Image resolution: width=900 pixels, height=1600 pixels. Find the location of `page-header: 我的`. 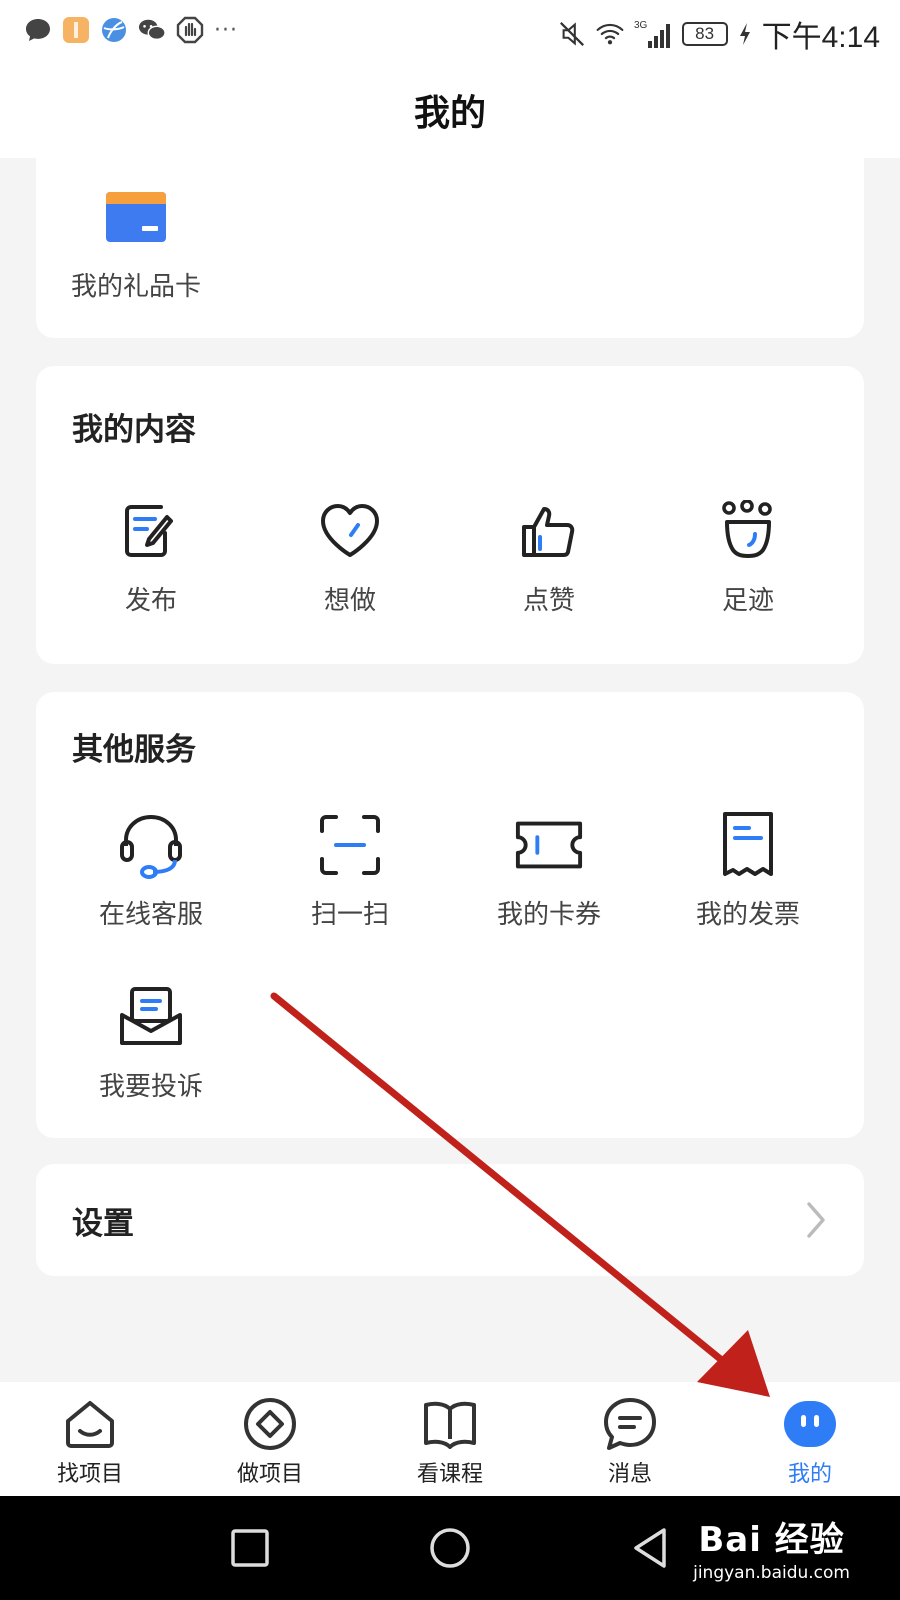

page-header: 我的 is located at coordinates (450, 110).